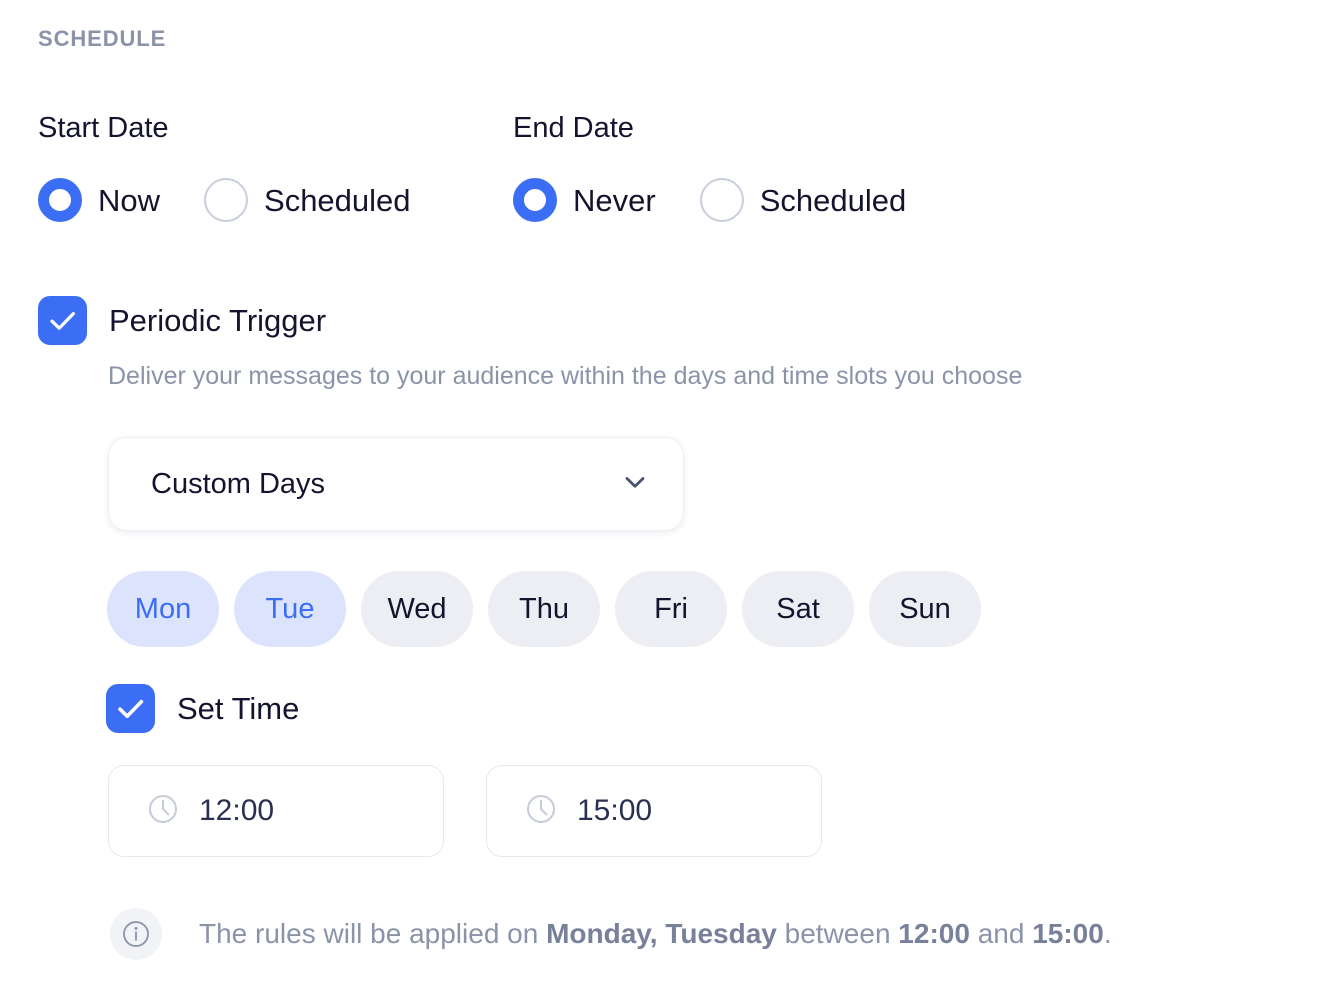 This screenshot has width=1322, height=984. What do you see at coordinates (614, 200) in the screenshot?
I see `radio-label-end-never: Never` at bounding box center [614, 200].